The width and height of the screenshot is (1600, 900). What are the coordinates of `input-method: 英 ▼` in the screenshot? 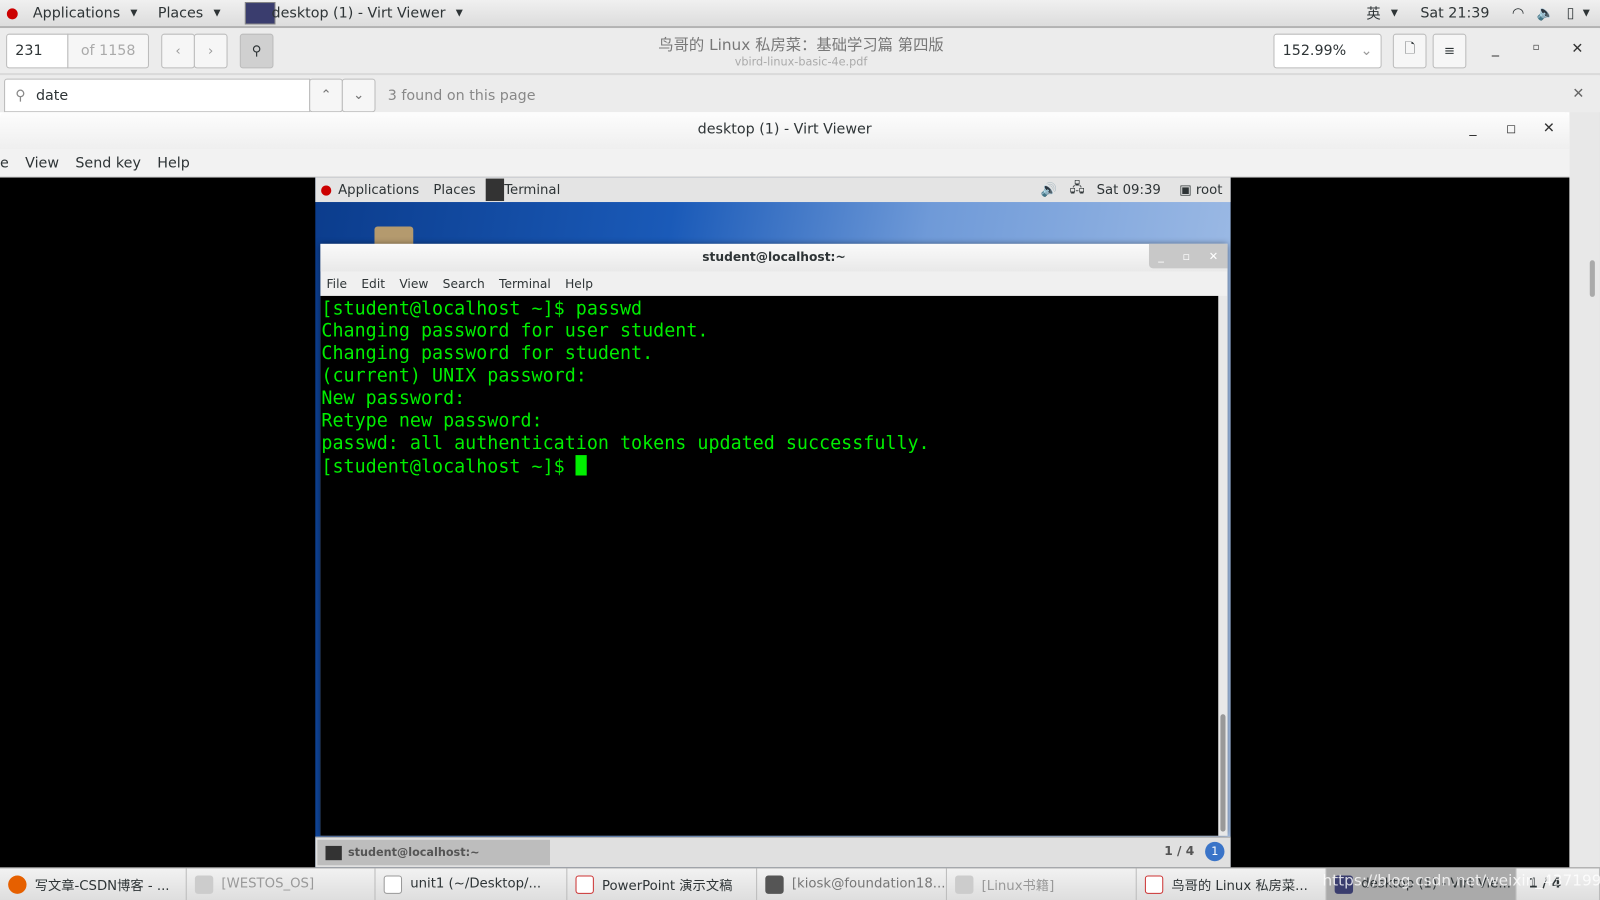 It's located at (1385, 13).